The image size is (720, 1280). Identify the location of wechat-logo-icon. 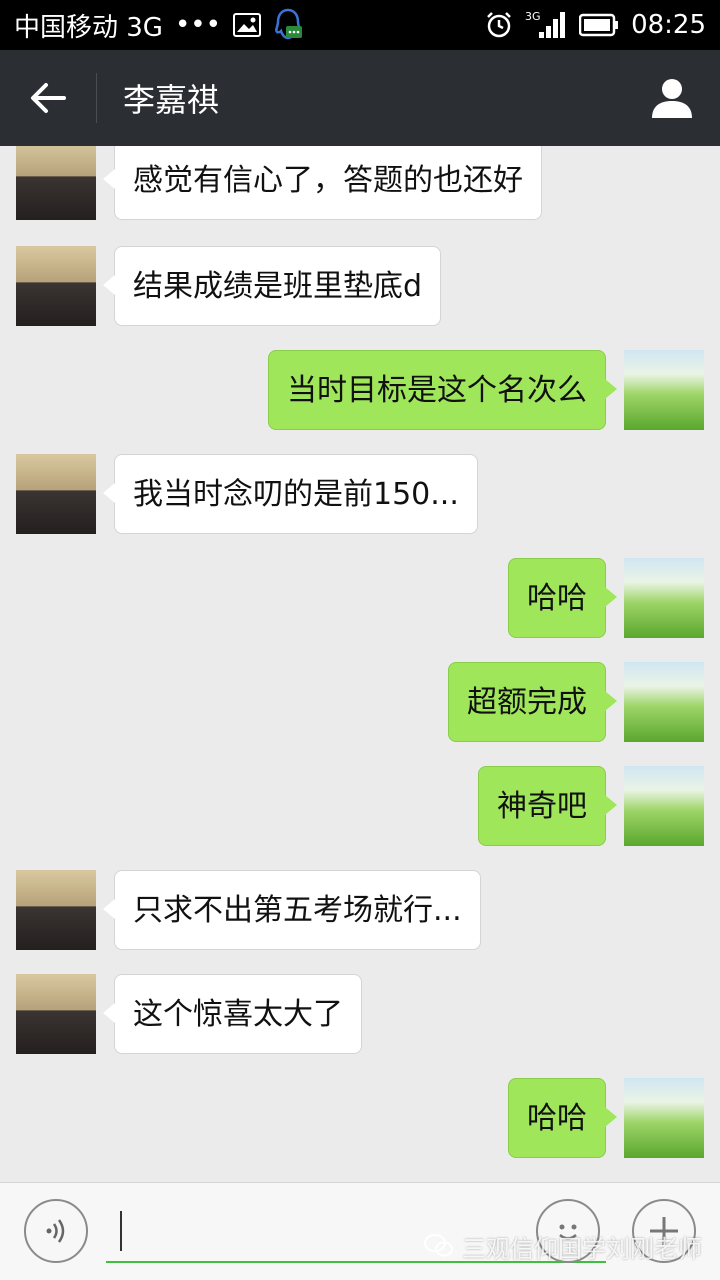
(438, 1245).